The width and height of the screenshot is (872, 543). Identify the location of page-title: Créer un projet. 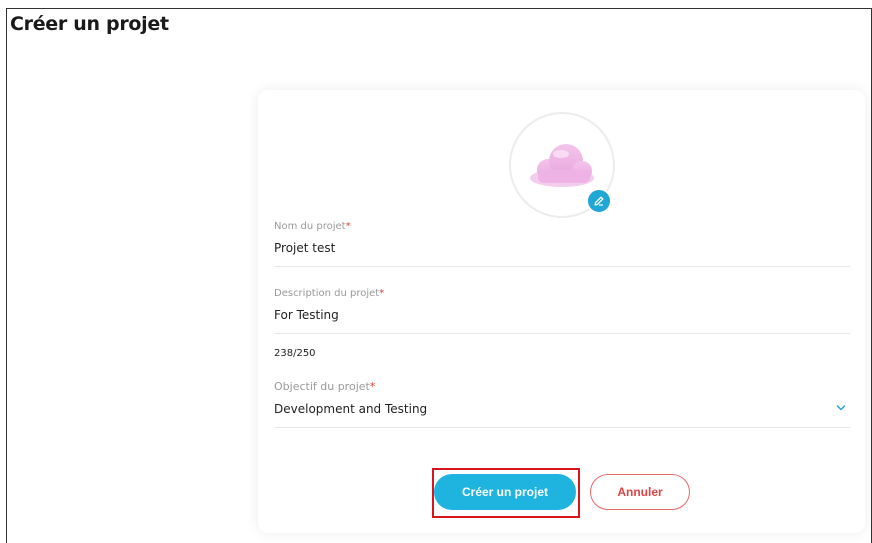
(89, 24).